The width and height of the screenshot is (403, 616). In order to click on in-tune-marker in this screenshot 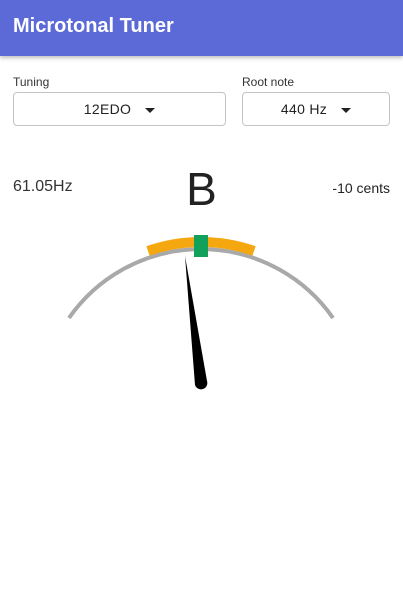, I will do `click(201, 246)`.